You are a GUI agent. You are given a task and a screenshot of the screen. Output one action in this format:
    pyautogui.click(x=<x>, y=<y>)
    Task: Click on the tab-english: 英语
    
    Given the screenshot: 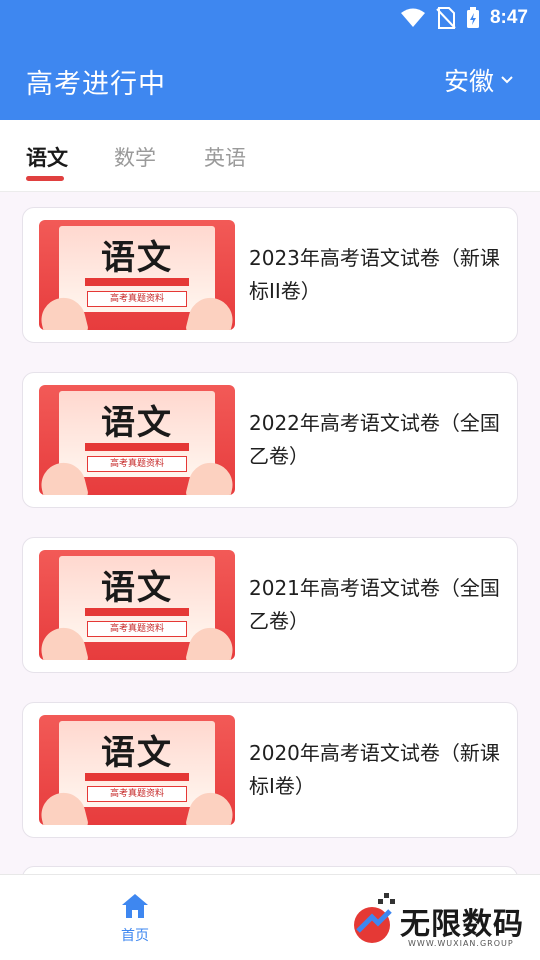 What is the action you would take?
    pyautogui.click(x=225, y=157)
    